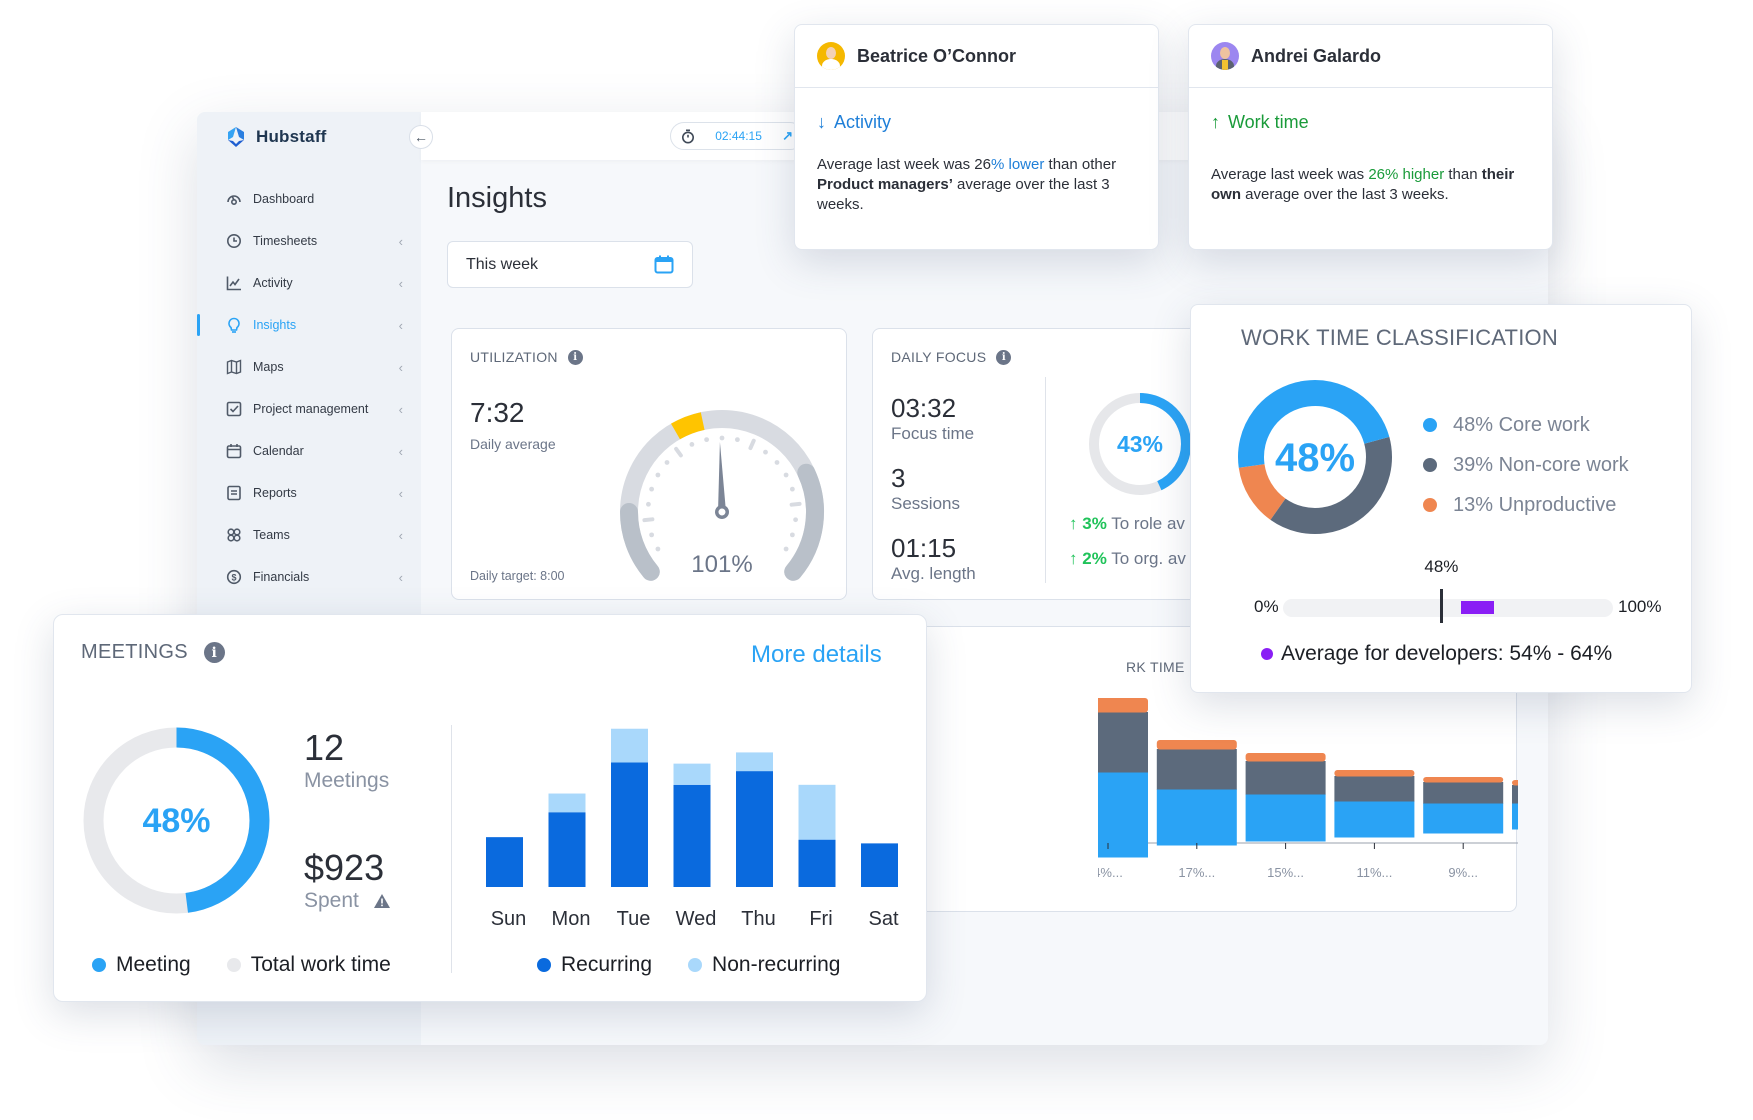  I want to click on timer-widget: 02:44:15 ↗, so click(737, 136).